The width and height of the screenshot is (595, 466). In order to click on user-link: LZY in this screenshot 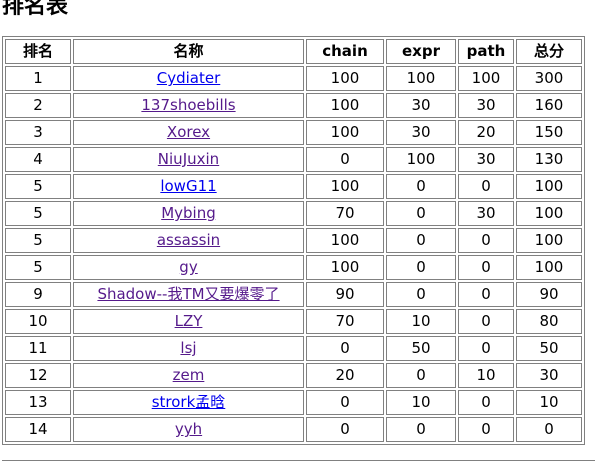, I will do `click(189, 321)`.